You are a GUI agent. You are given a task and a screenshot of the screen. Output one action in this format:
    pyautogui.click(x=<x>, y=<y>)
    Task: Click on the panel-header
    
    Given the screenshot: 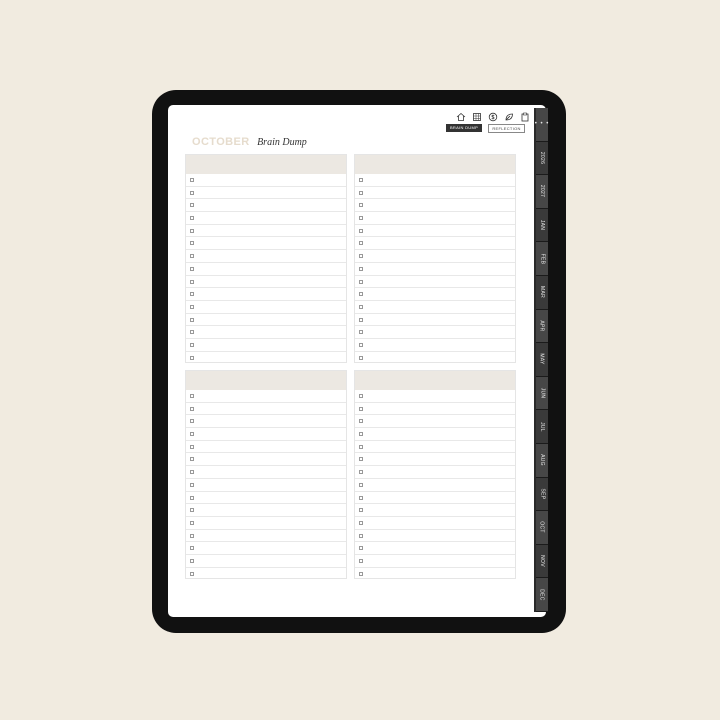 What is the action you would take?
    pyautogui.click(x=435, y=164)
    